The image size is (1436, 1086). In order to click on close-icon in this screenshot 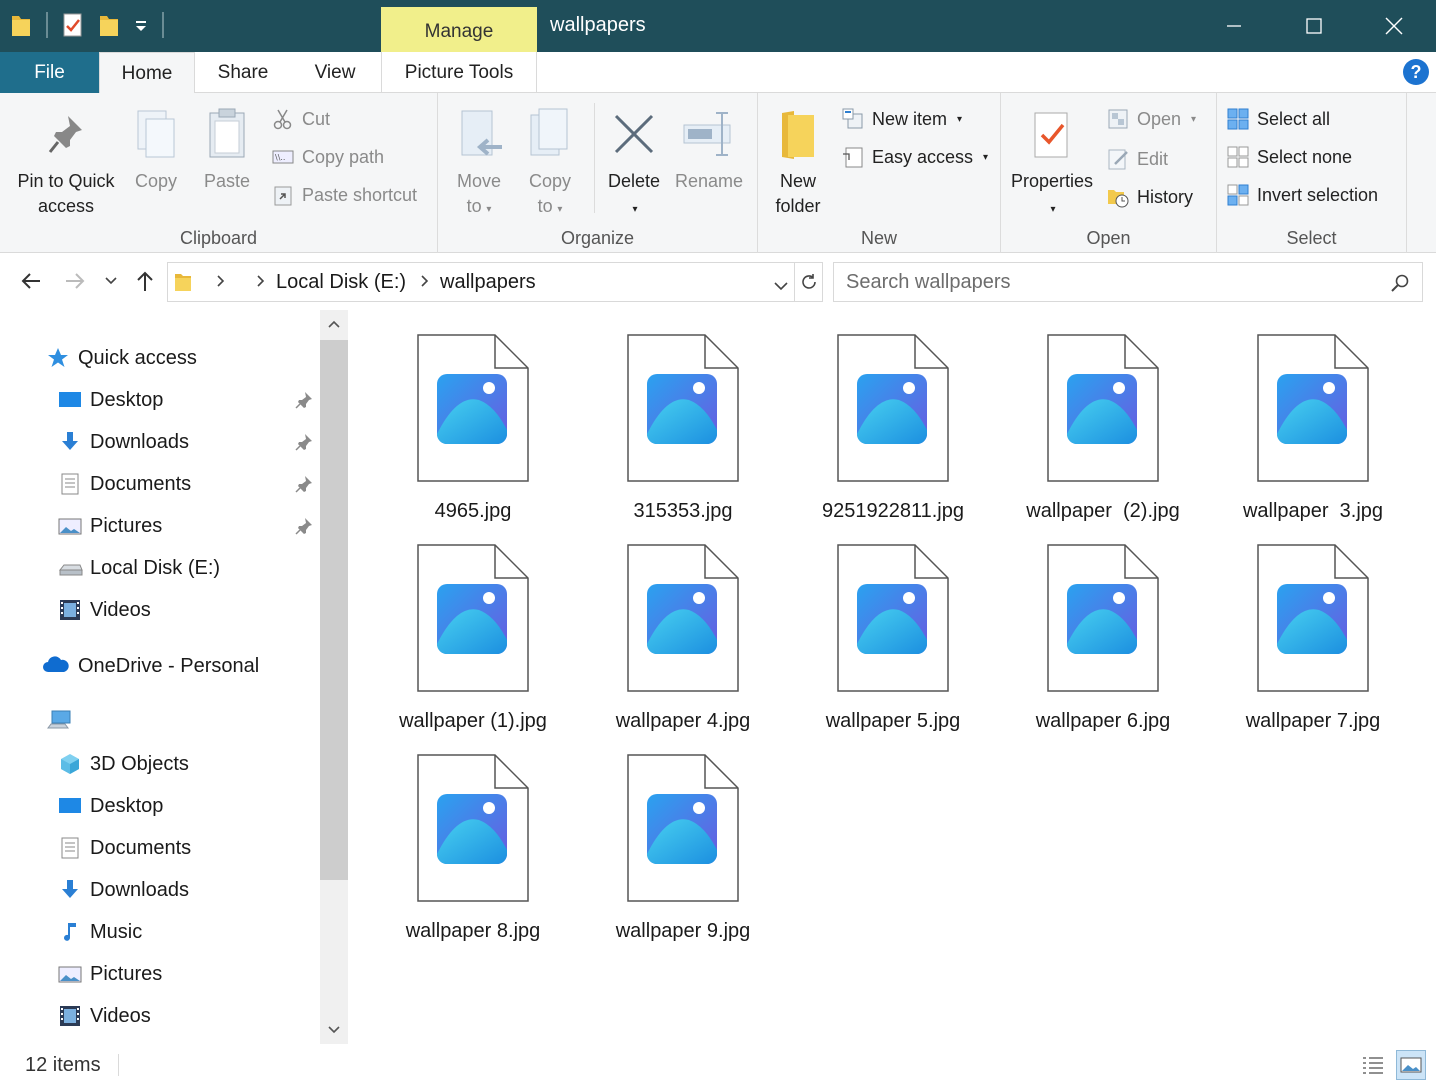, I will do `click(1394, 26)`.